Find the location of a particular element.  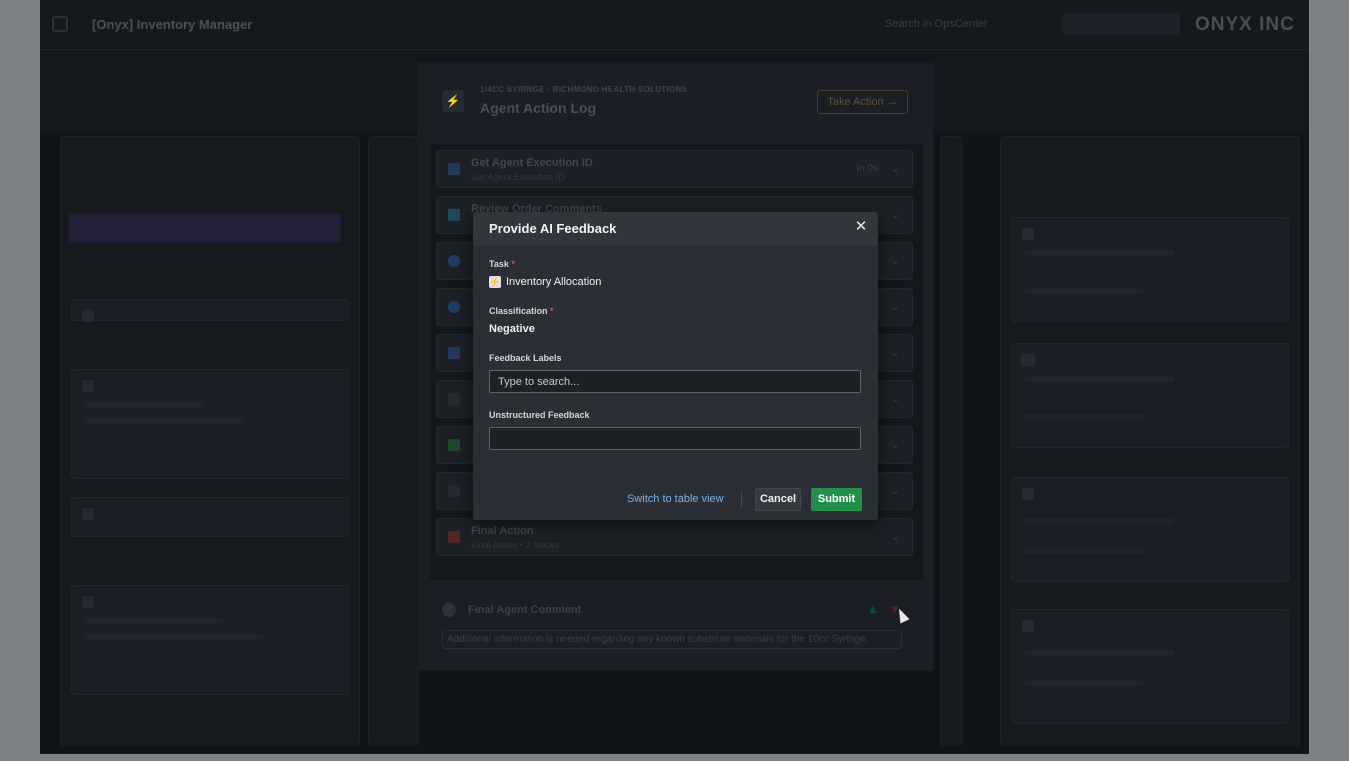

classification-label: Classification * is located at coordinates (521, 311).